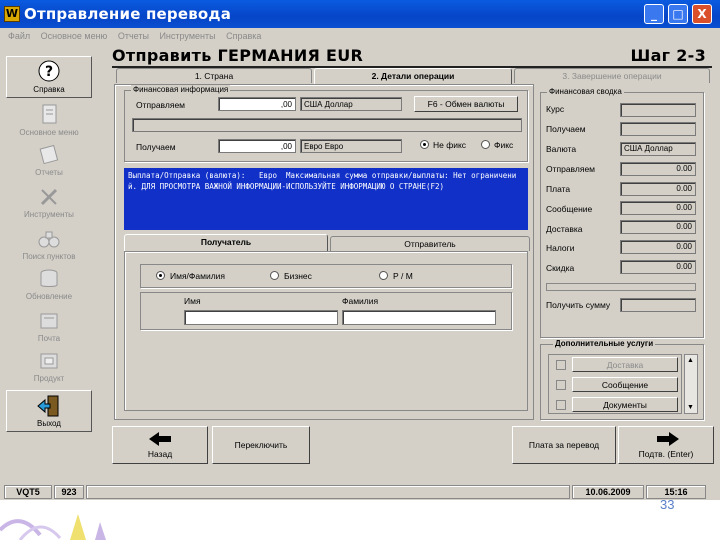 This screenshot has height=542, width=720. I want to click on page-header: Отправить ГЕРМАНИЯ EUR Шаг 2-3, so click(411, 57).